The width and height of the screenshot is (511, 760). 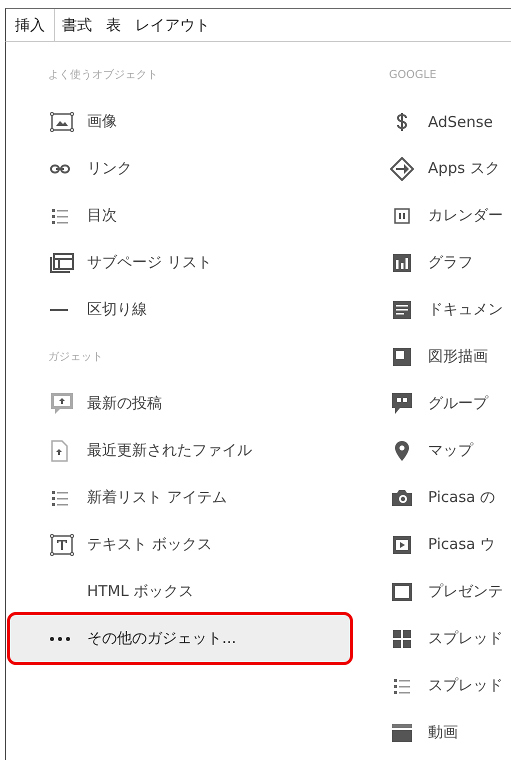 What do you see at coordinates (59, 451) in the screenshot?
I see `file-icon` at bounding box center [59, 451].